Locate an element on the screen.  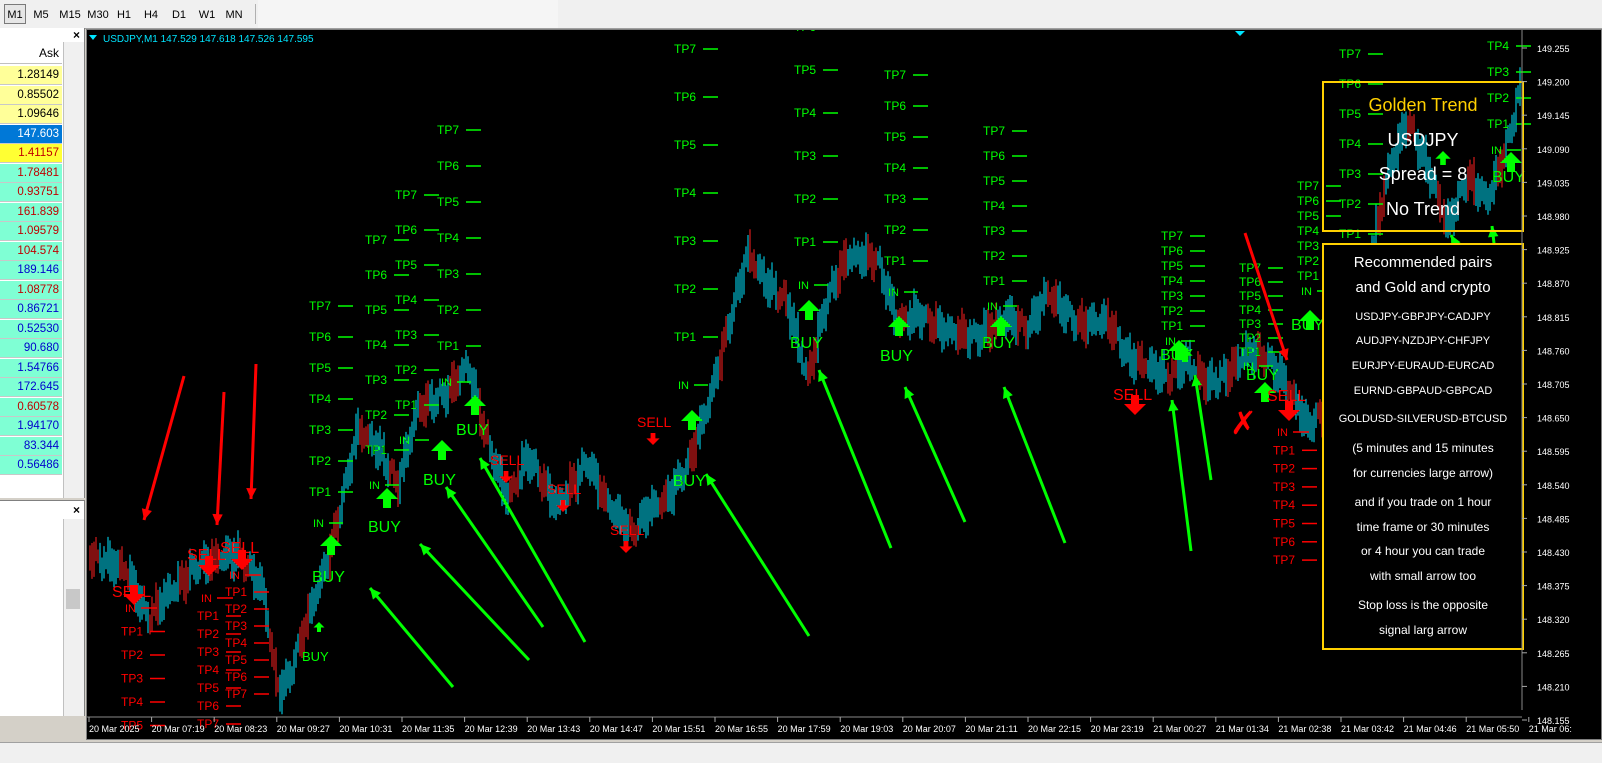
navigator-scrollbar is located at coordinates (73, 617).